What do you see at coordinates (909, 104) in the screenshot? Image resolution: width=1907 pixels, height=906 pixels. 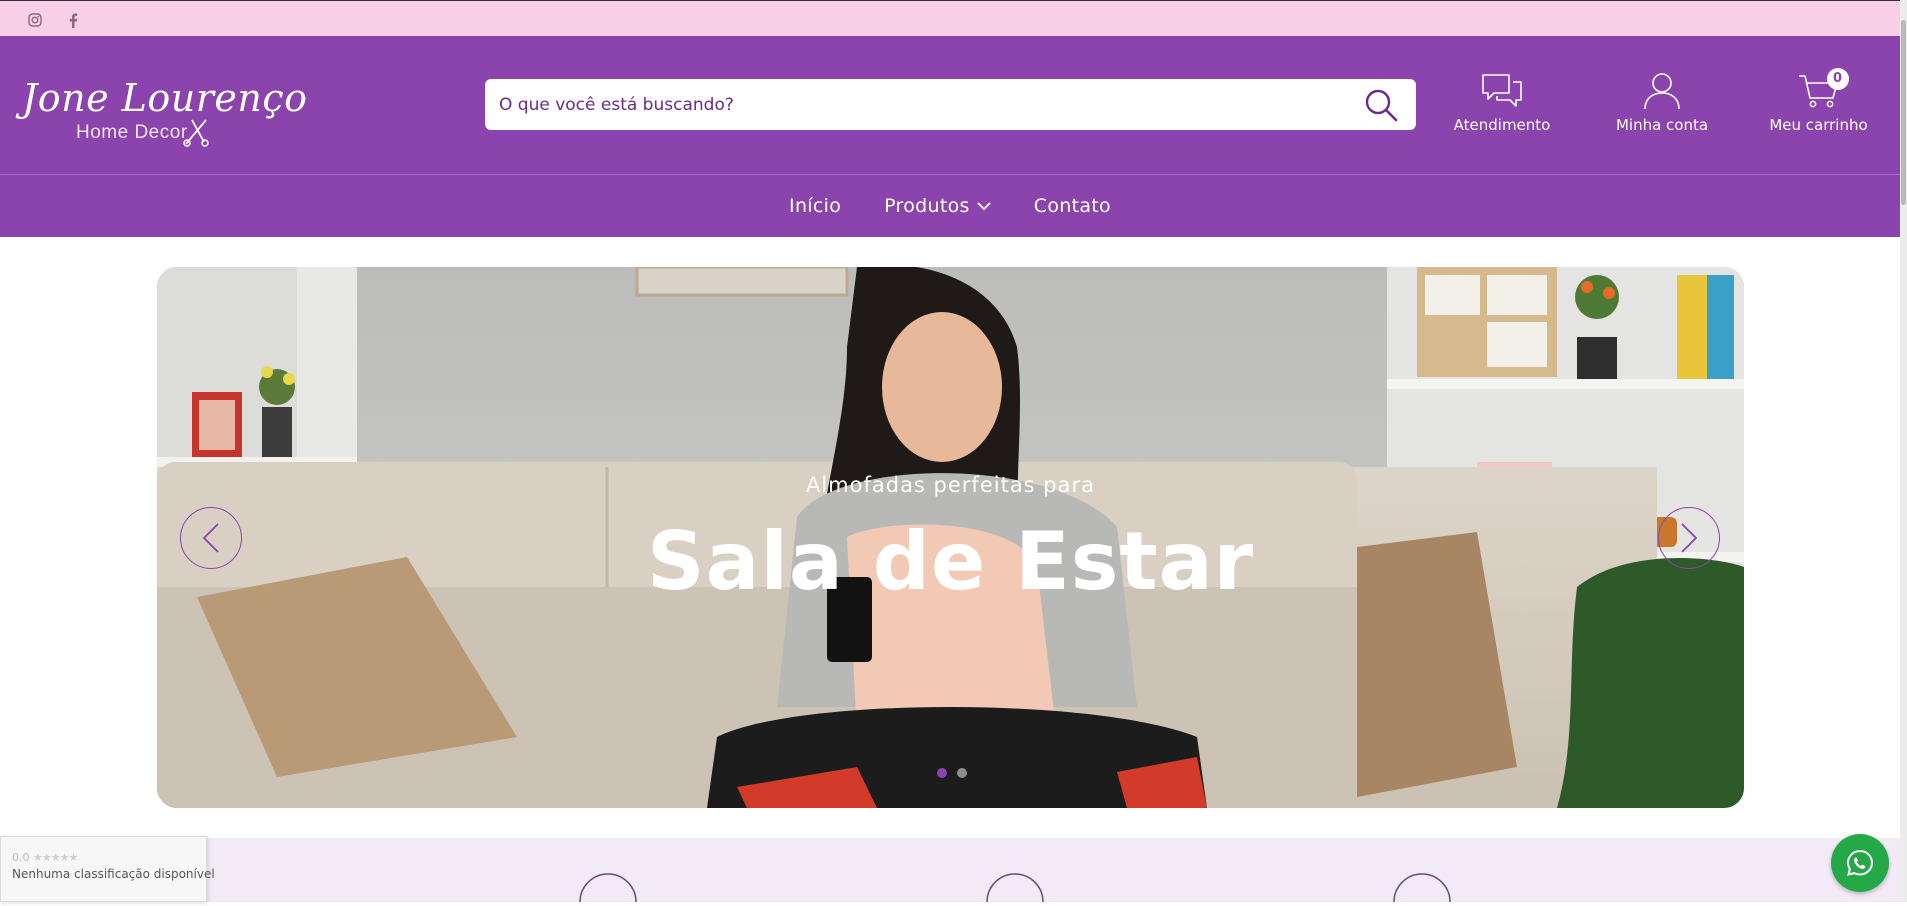 I see `search-input` at bounding box center [909, 104].